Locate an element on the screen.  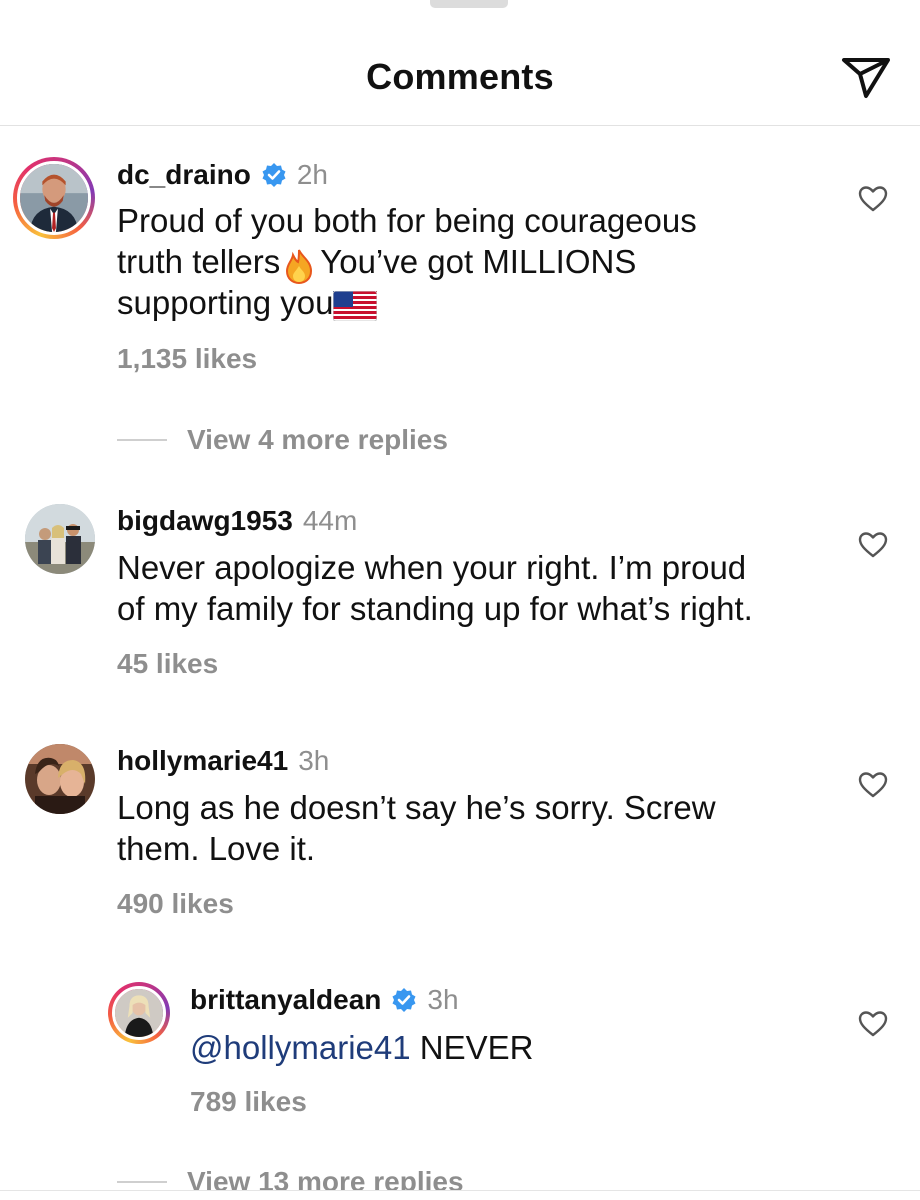
timestamp: 44m is located at coordinates (330, 520).